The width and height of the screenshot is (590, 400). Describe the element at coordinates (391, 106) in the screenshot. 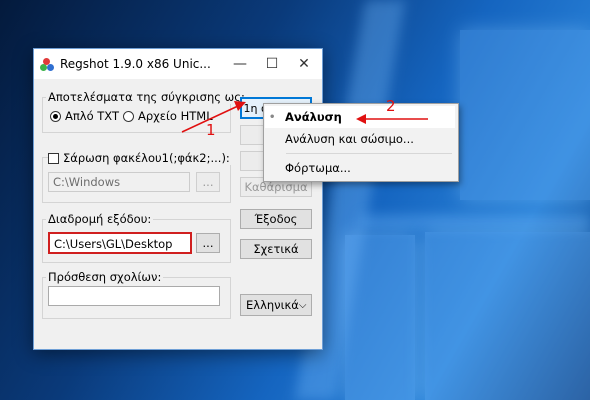

I see `annotation-step-2: 2` at that location.